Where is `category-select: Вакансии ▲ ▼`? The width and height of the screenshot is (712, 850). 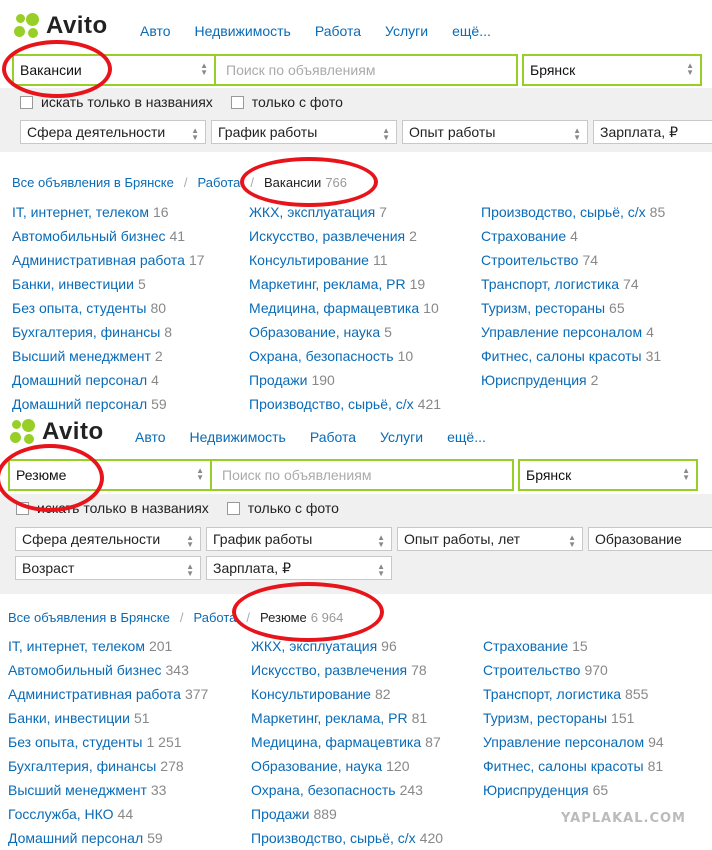
category-select: Вакансии ▲ ▼ is located at coordinates (114, 70).